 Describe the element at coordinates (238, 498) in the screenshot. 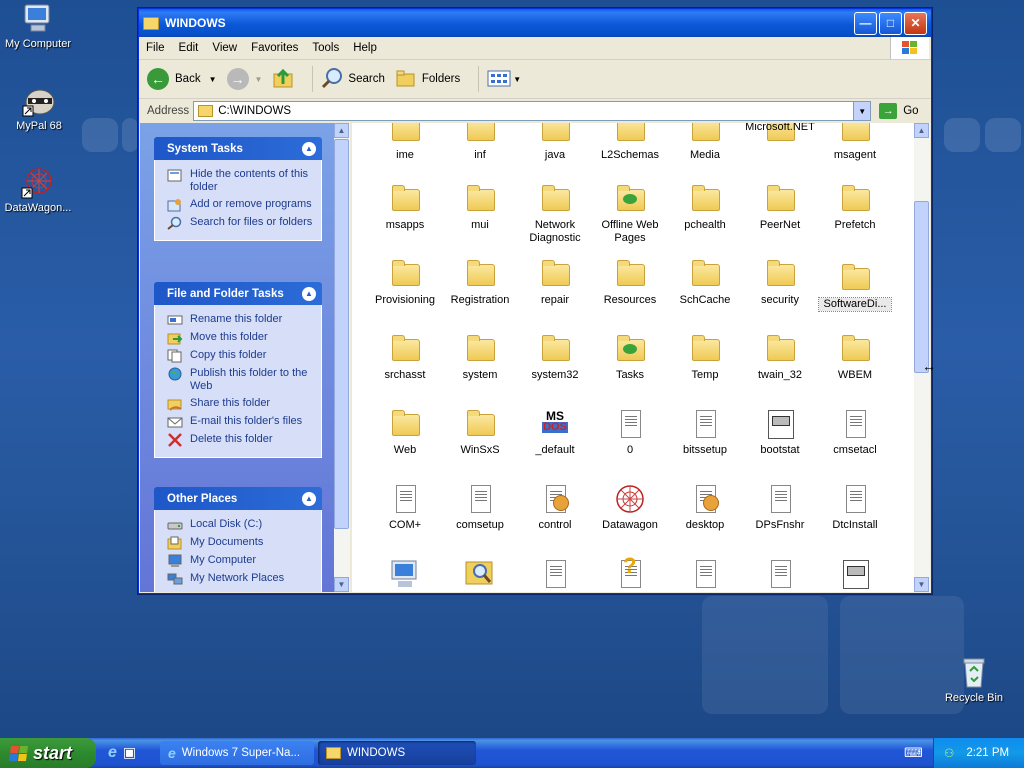

I see `other-places-header: Other Places ▲` at that location.